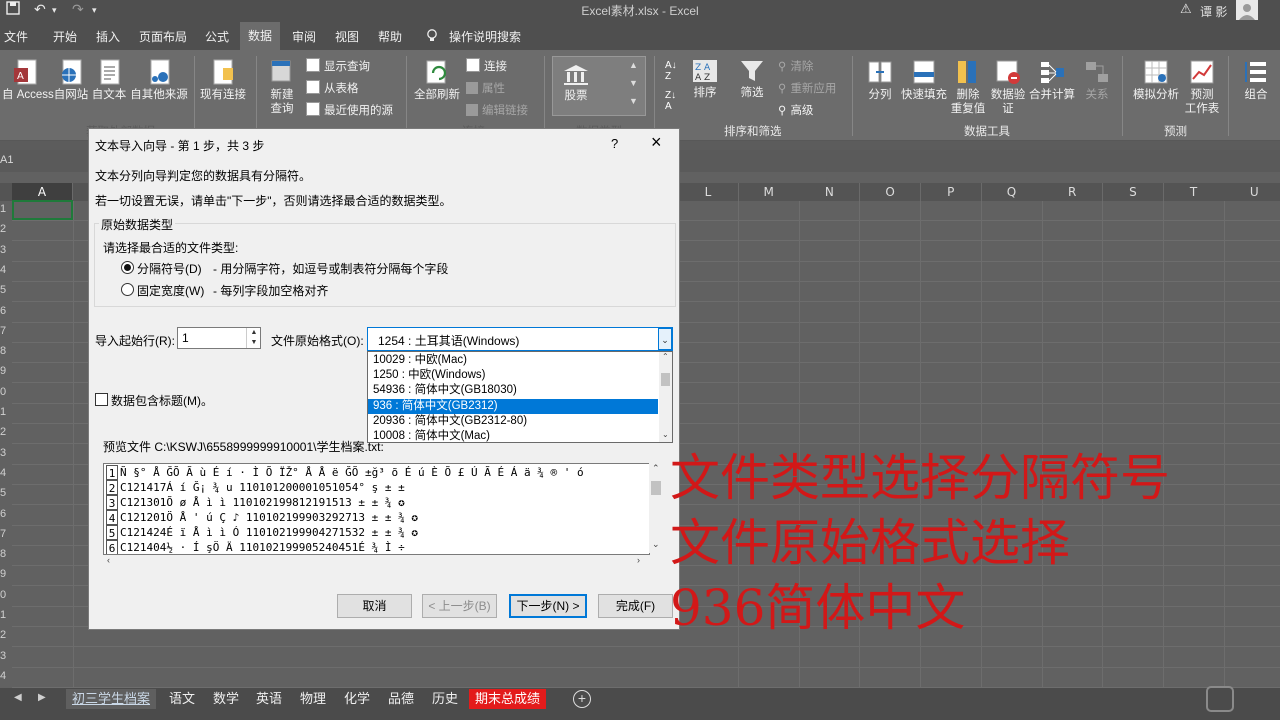 The height and width of the screenshot is (720, 1280). What do you see at coordinates (656, 468) in the screenshot?
I see `preview-scroll-up-icon: ⌃` at bounding box center [656, 468].